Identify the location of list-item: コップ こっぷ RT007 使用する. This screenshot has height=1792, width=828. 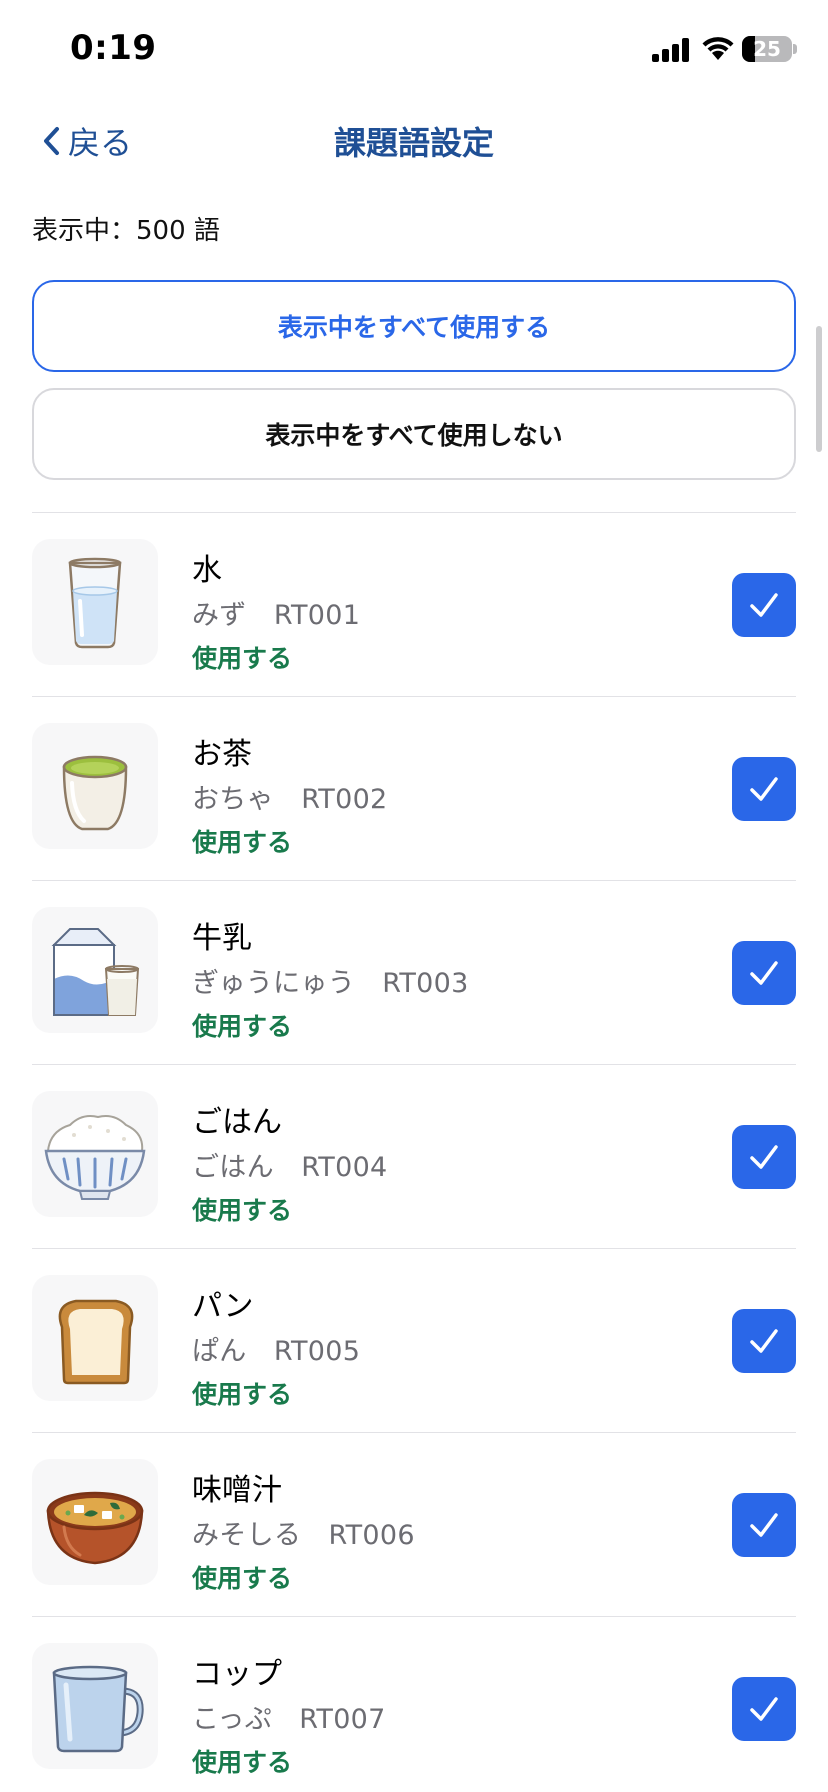
(414, 1704).